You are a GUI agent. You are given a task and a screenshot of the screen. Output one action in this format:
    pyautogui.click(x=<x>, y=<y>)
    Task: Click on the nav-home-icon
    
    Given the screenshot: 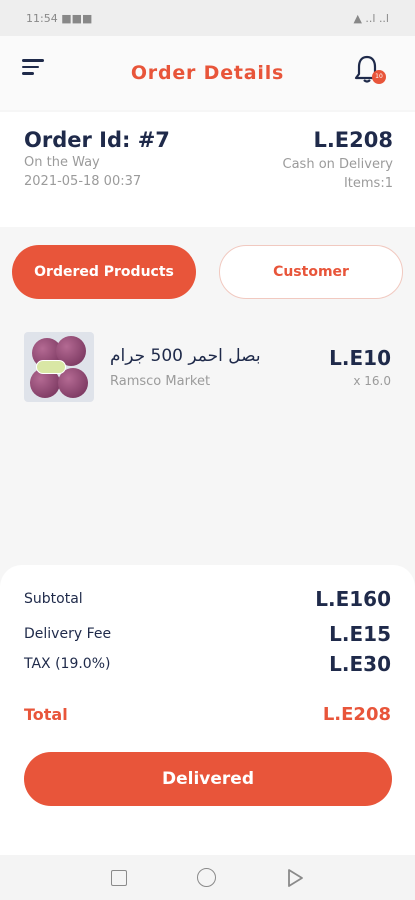 What is the action you would take?
    pyautogui.click(x=206, y=877)
    